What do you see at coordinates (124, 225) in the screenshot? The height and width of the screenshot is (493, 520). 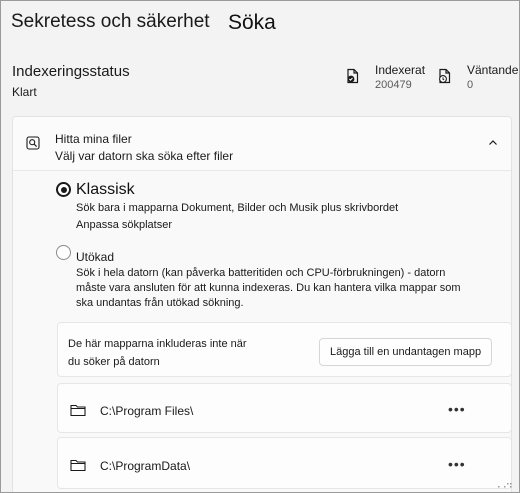 I see `customize-search-locations-link: Anpassa sökplatser` at bounding box center [124, 225].